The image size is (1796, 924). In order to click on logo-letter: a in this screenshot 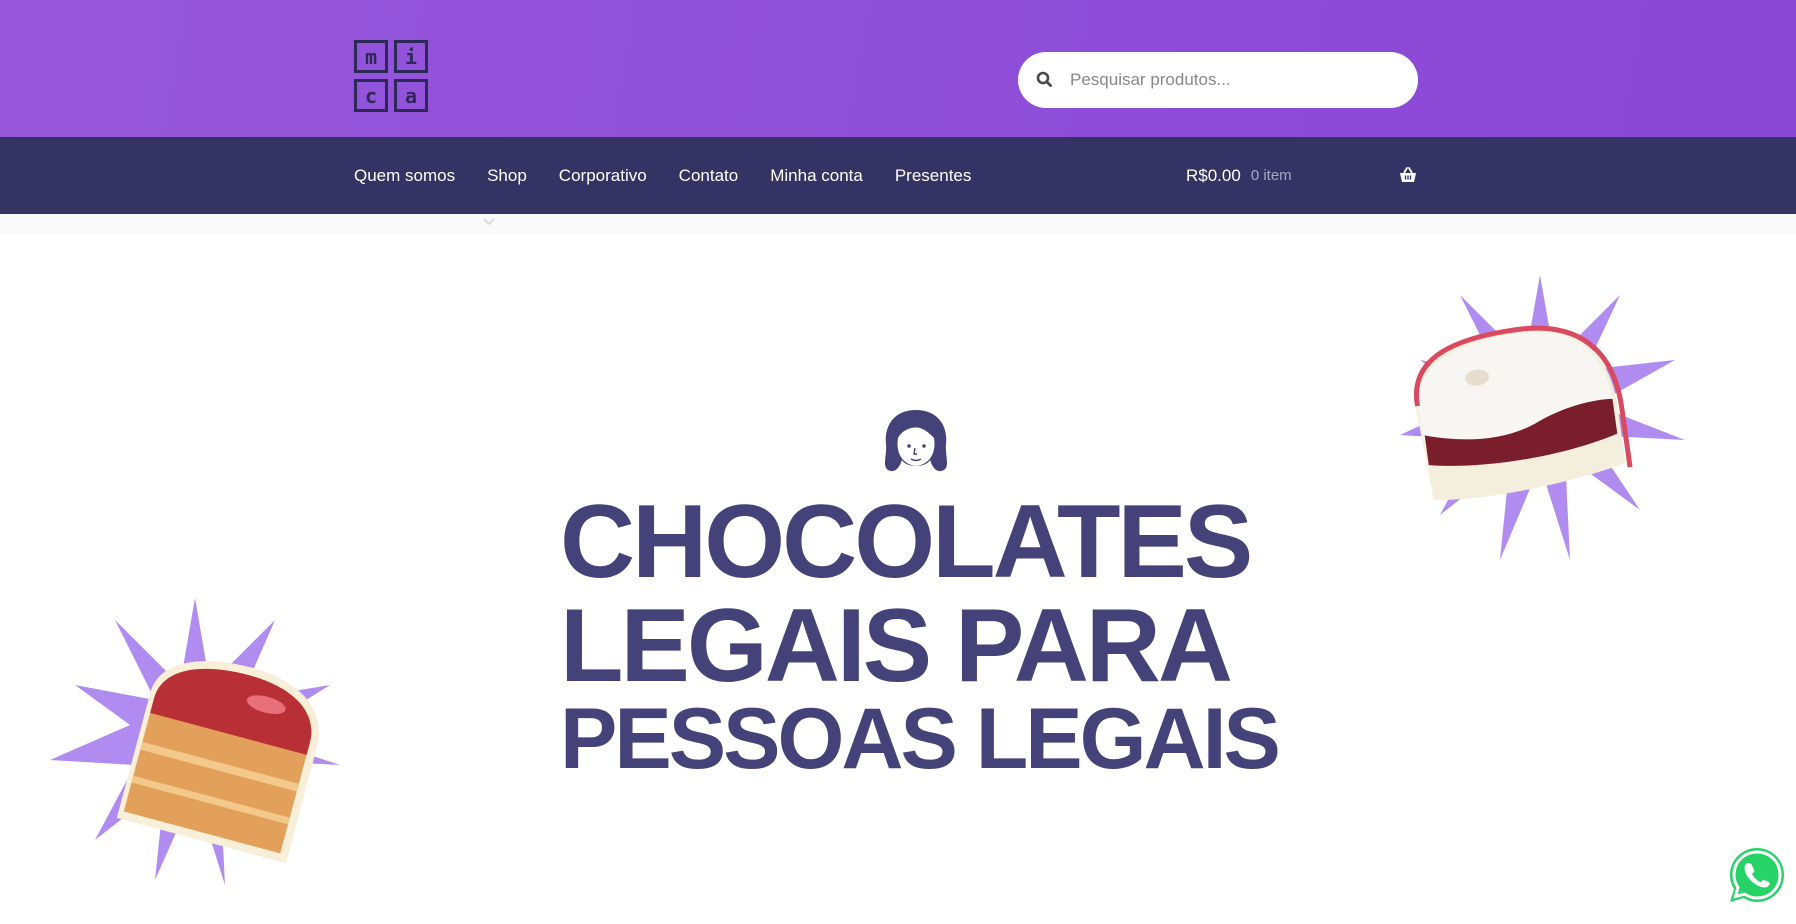, I will do `click(411, 95)`.